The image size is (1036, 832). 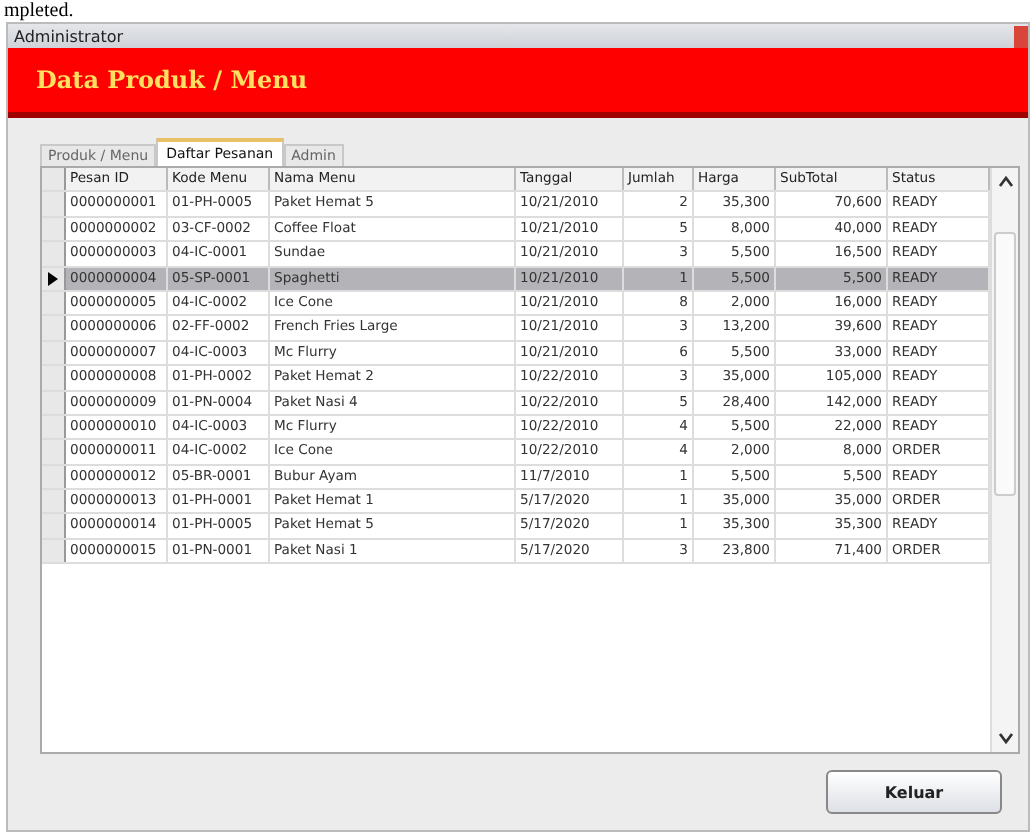 I want to click on header-title: Data Produk / Menu, so click(x=172, y=80).